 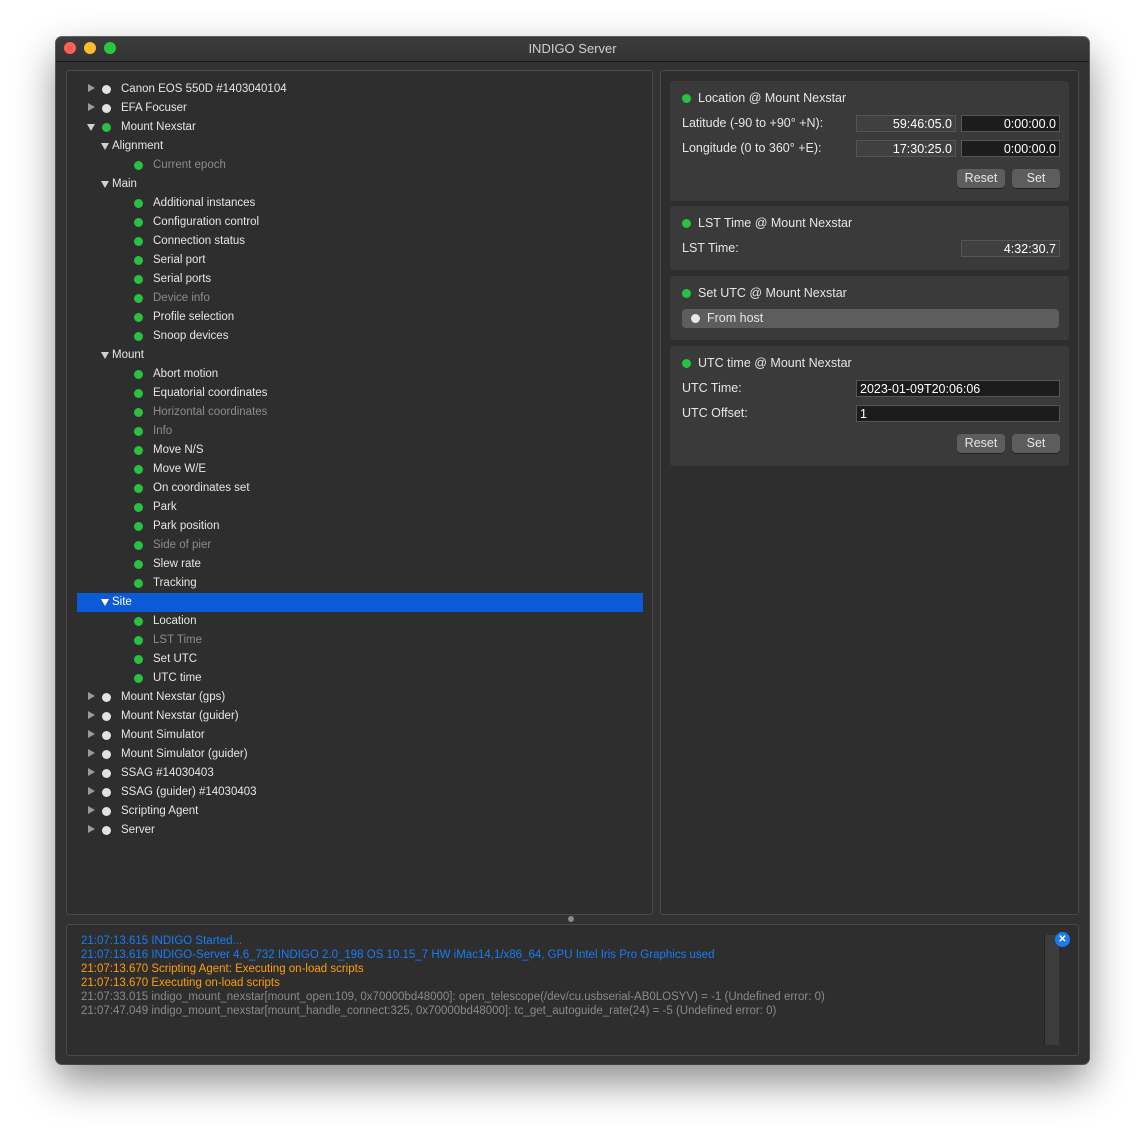 I want to click on tree-property-row: On coordinates set, so click(x=360, y=488).